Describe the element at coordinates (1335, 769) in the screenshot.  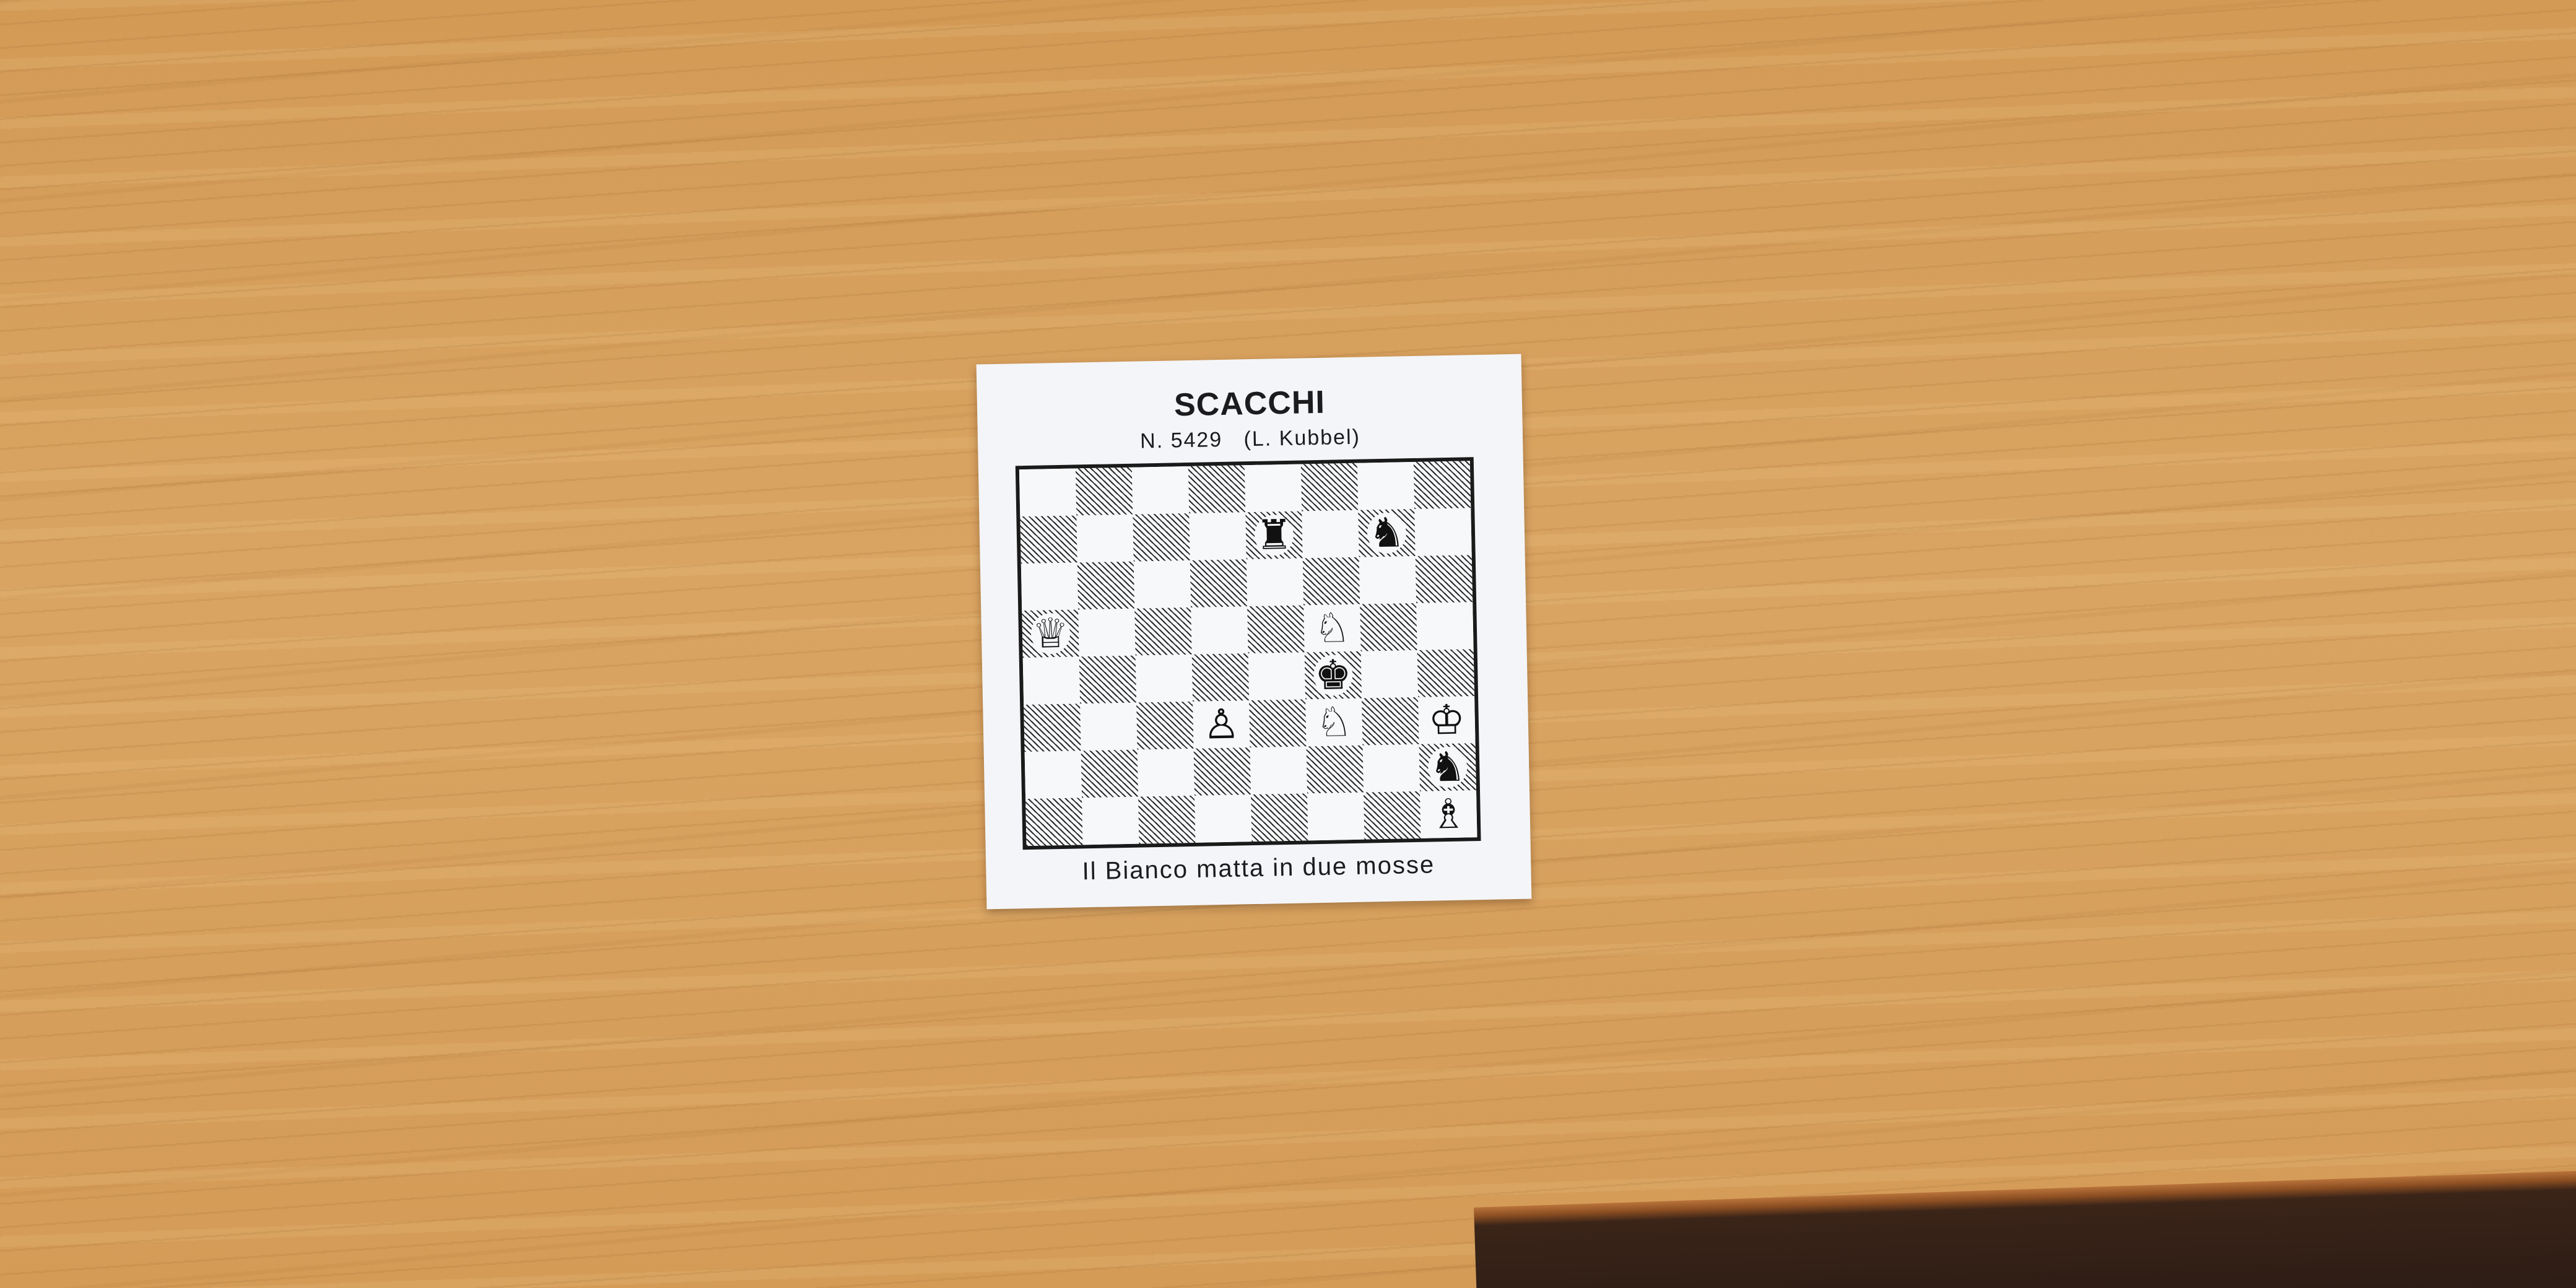
I see `square-f2` at that location.